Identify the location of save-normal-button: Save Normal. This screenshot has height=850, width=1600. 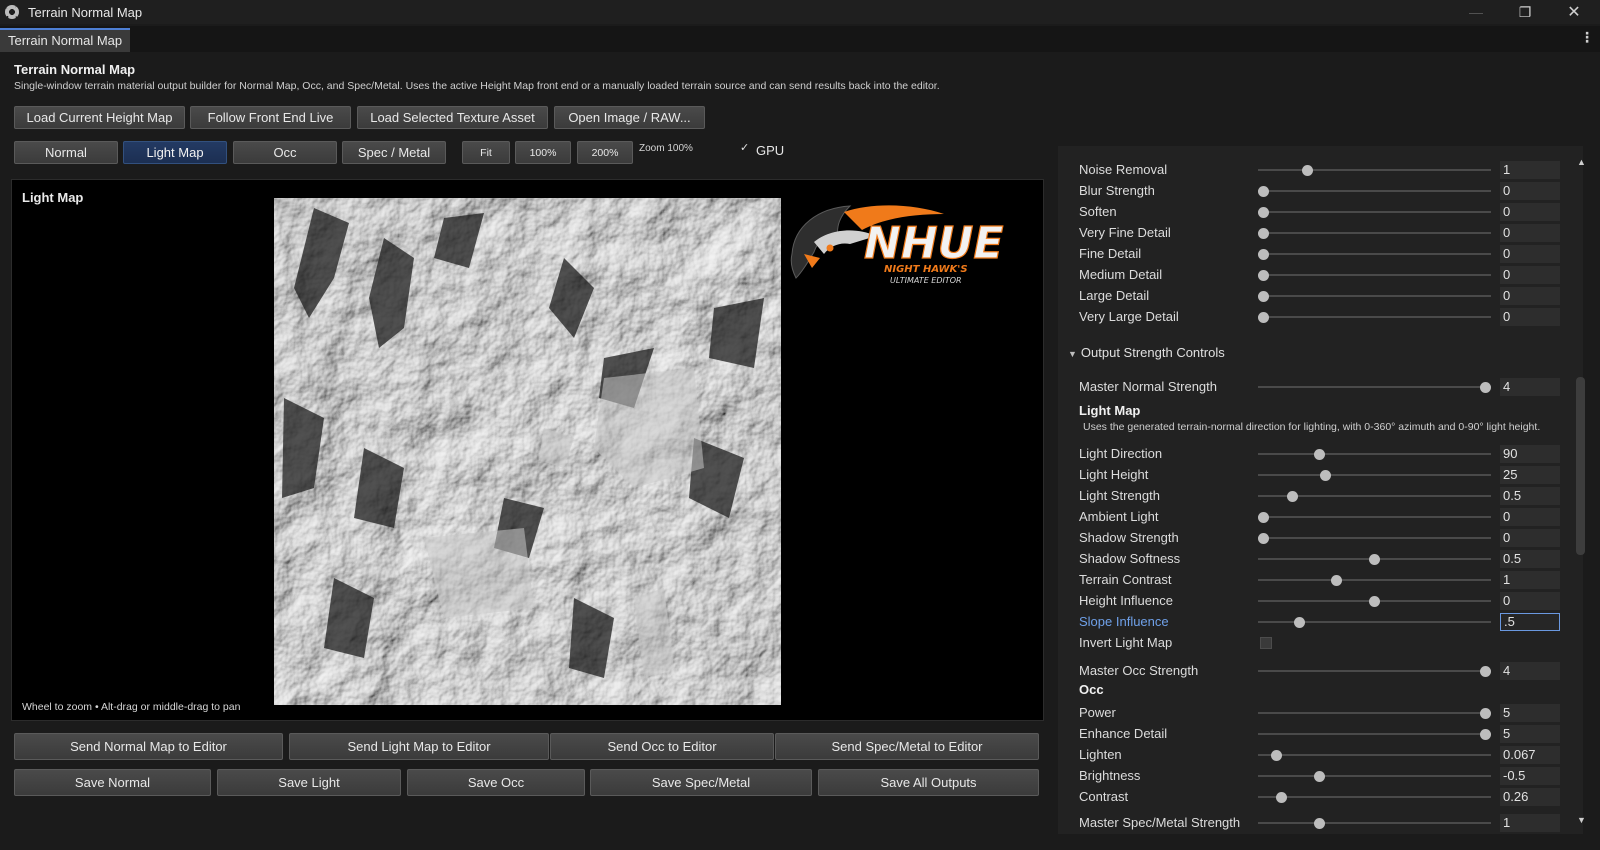
(112, 782).